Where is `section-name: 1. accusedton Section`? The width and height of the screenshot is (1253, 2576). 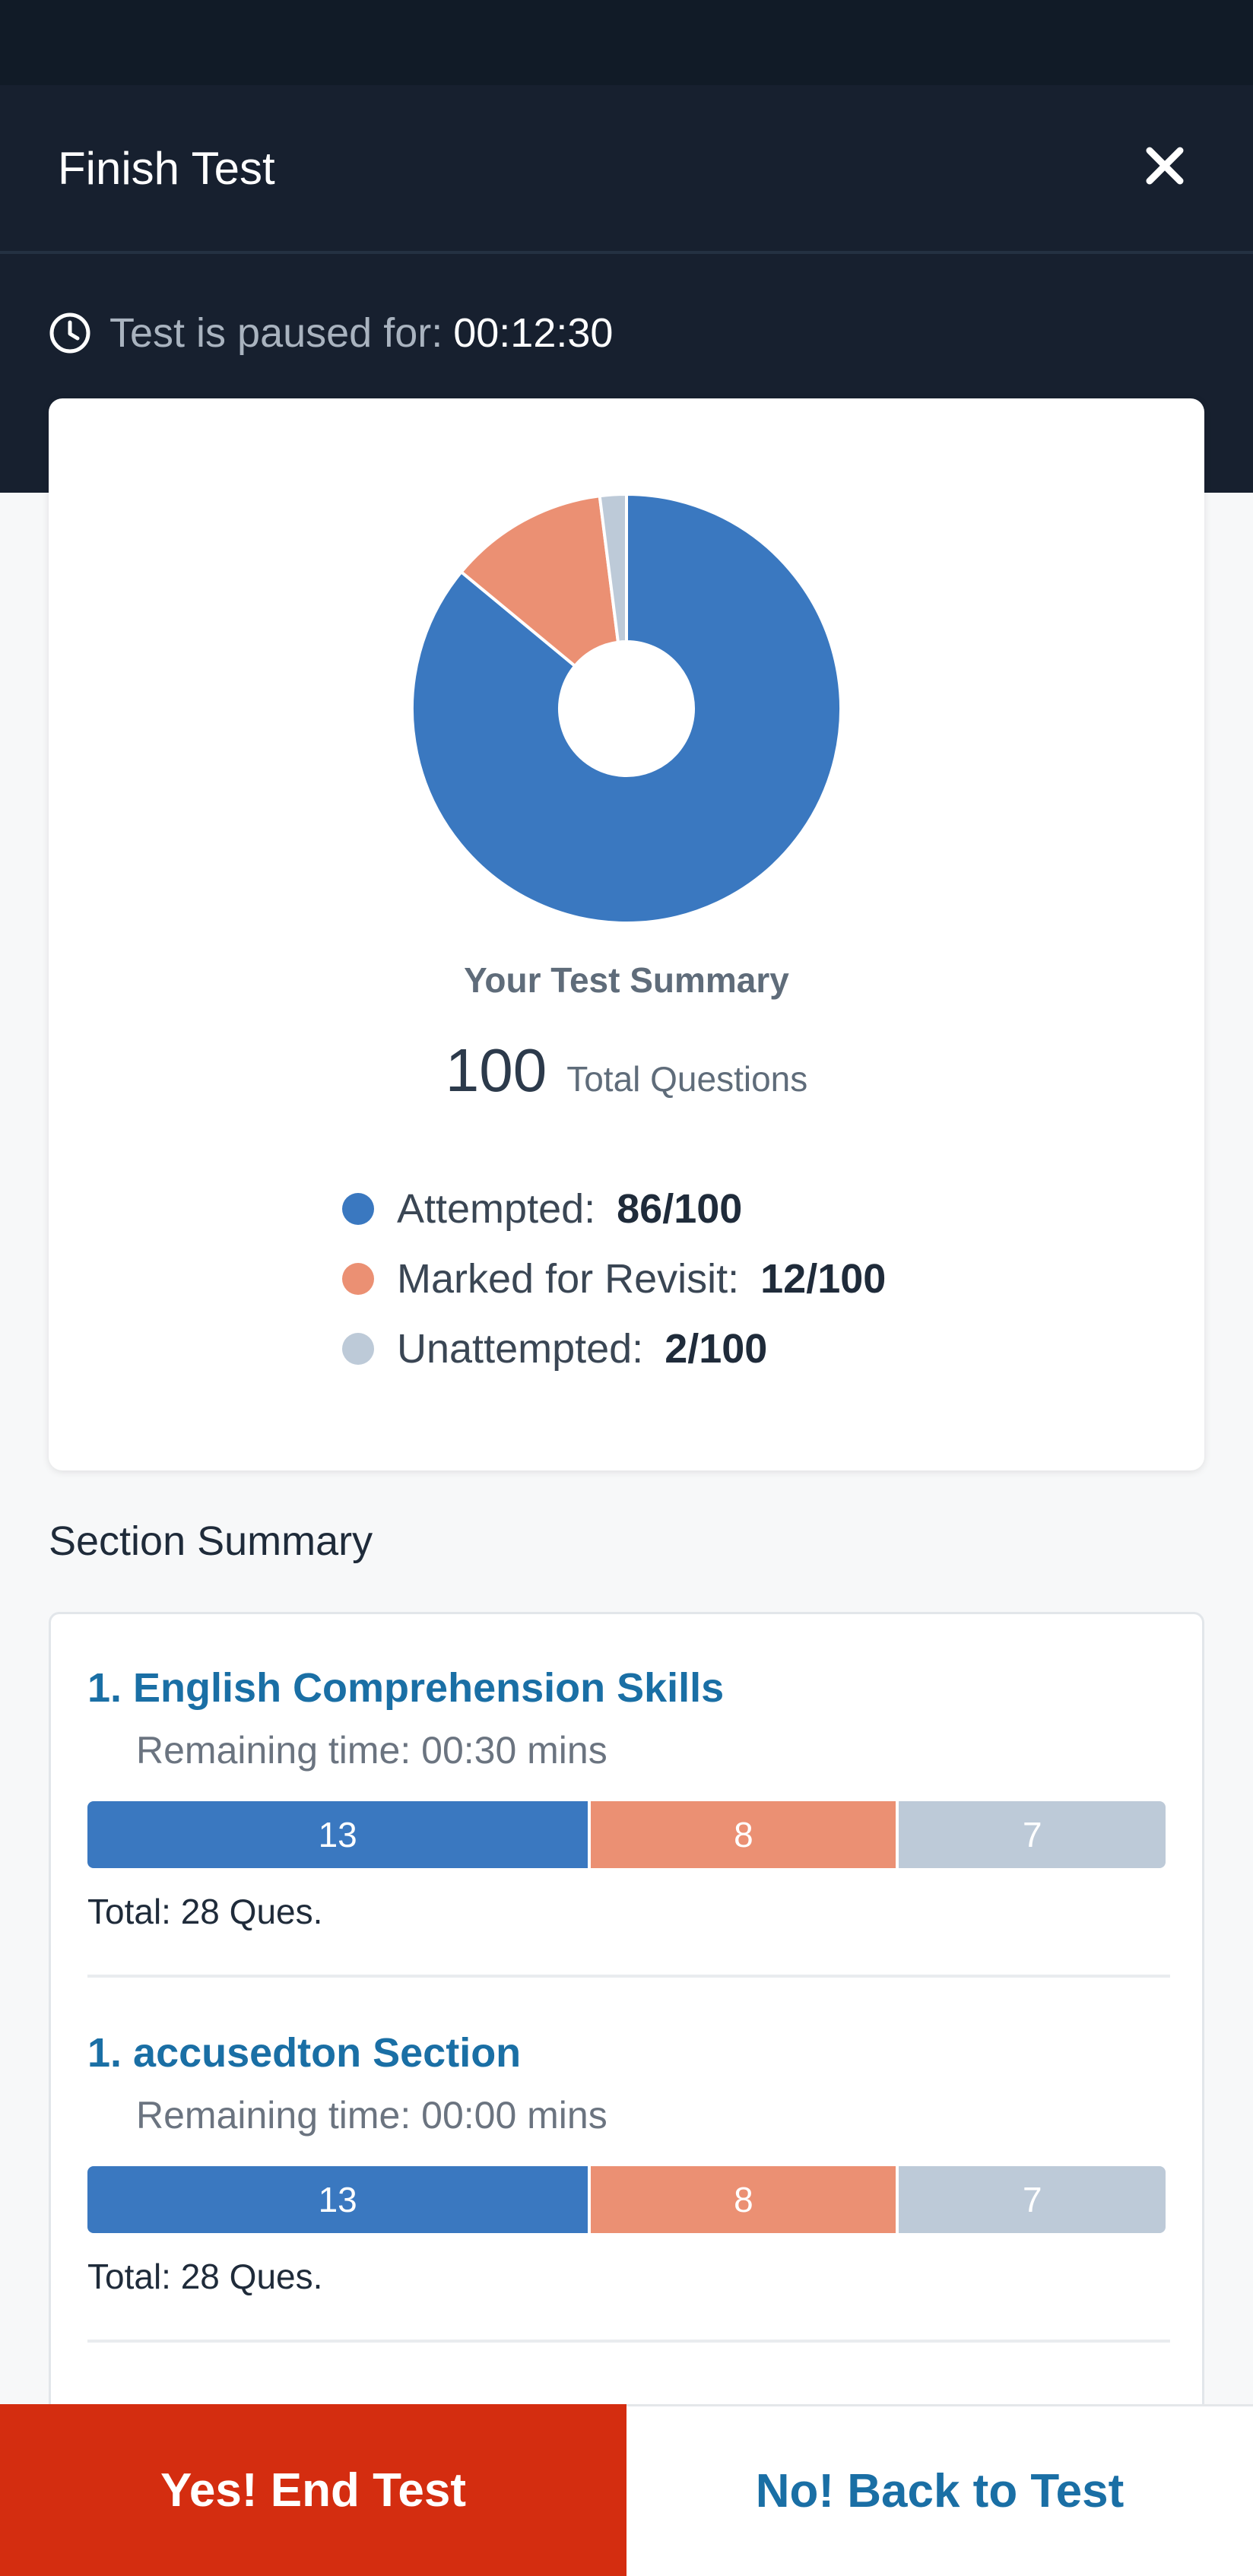 section-name: 1. accusedton Section is located at coordinates (628, 2052).